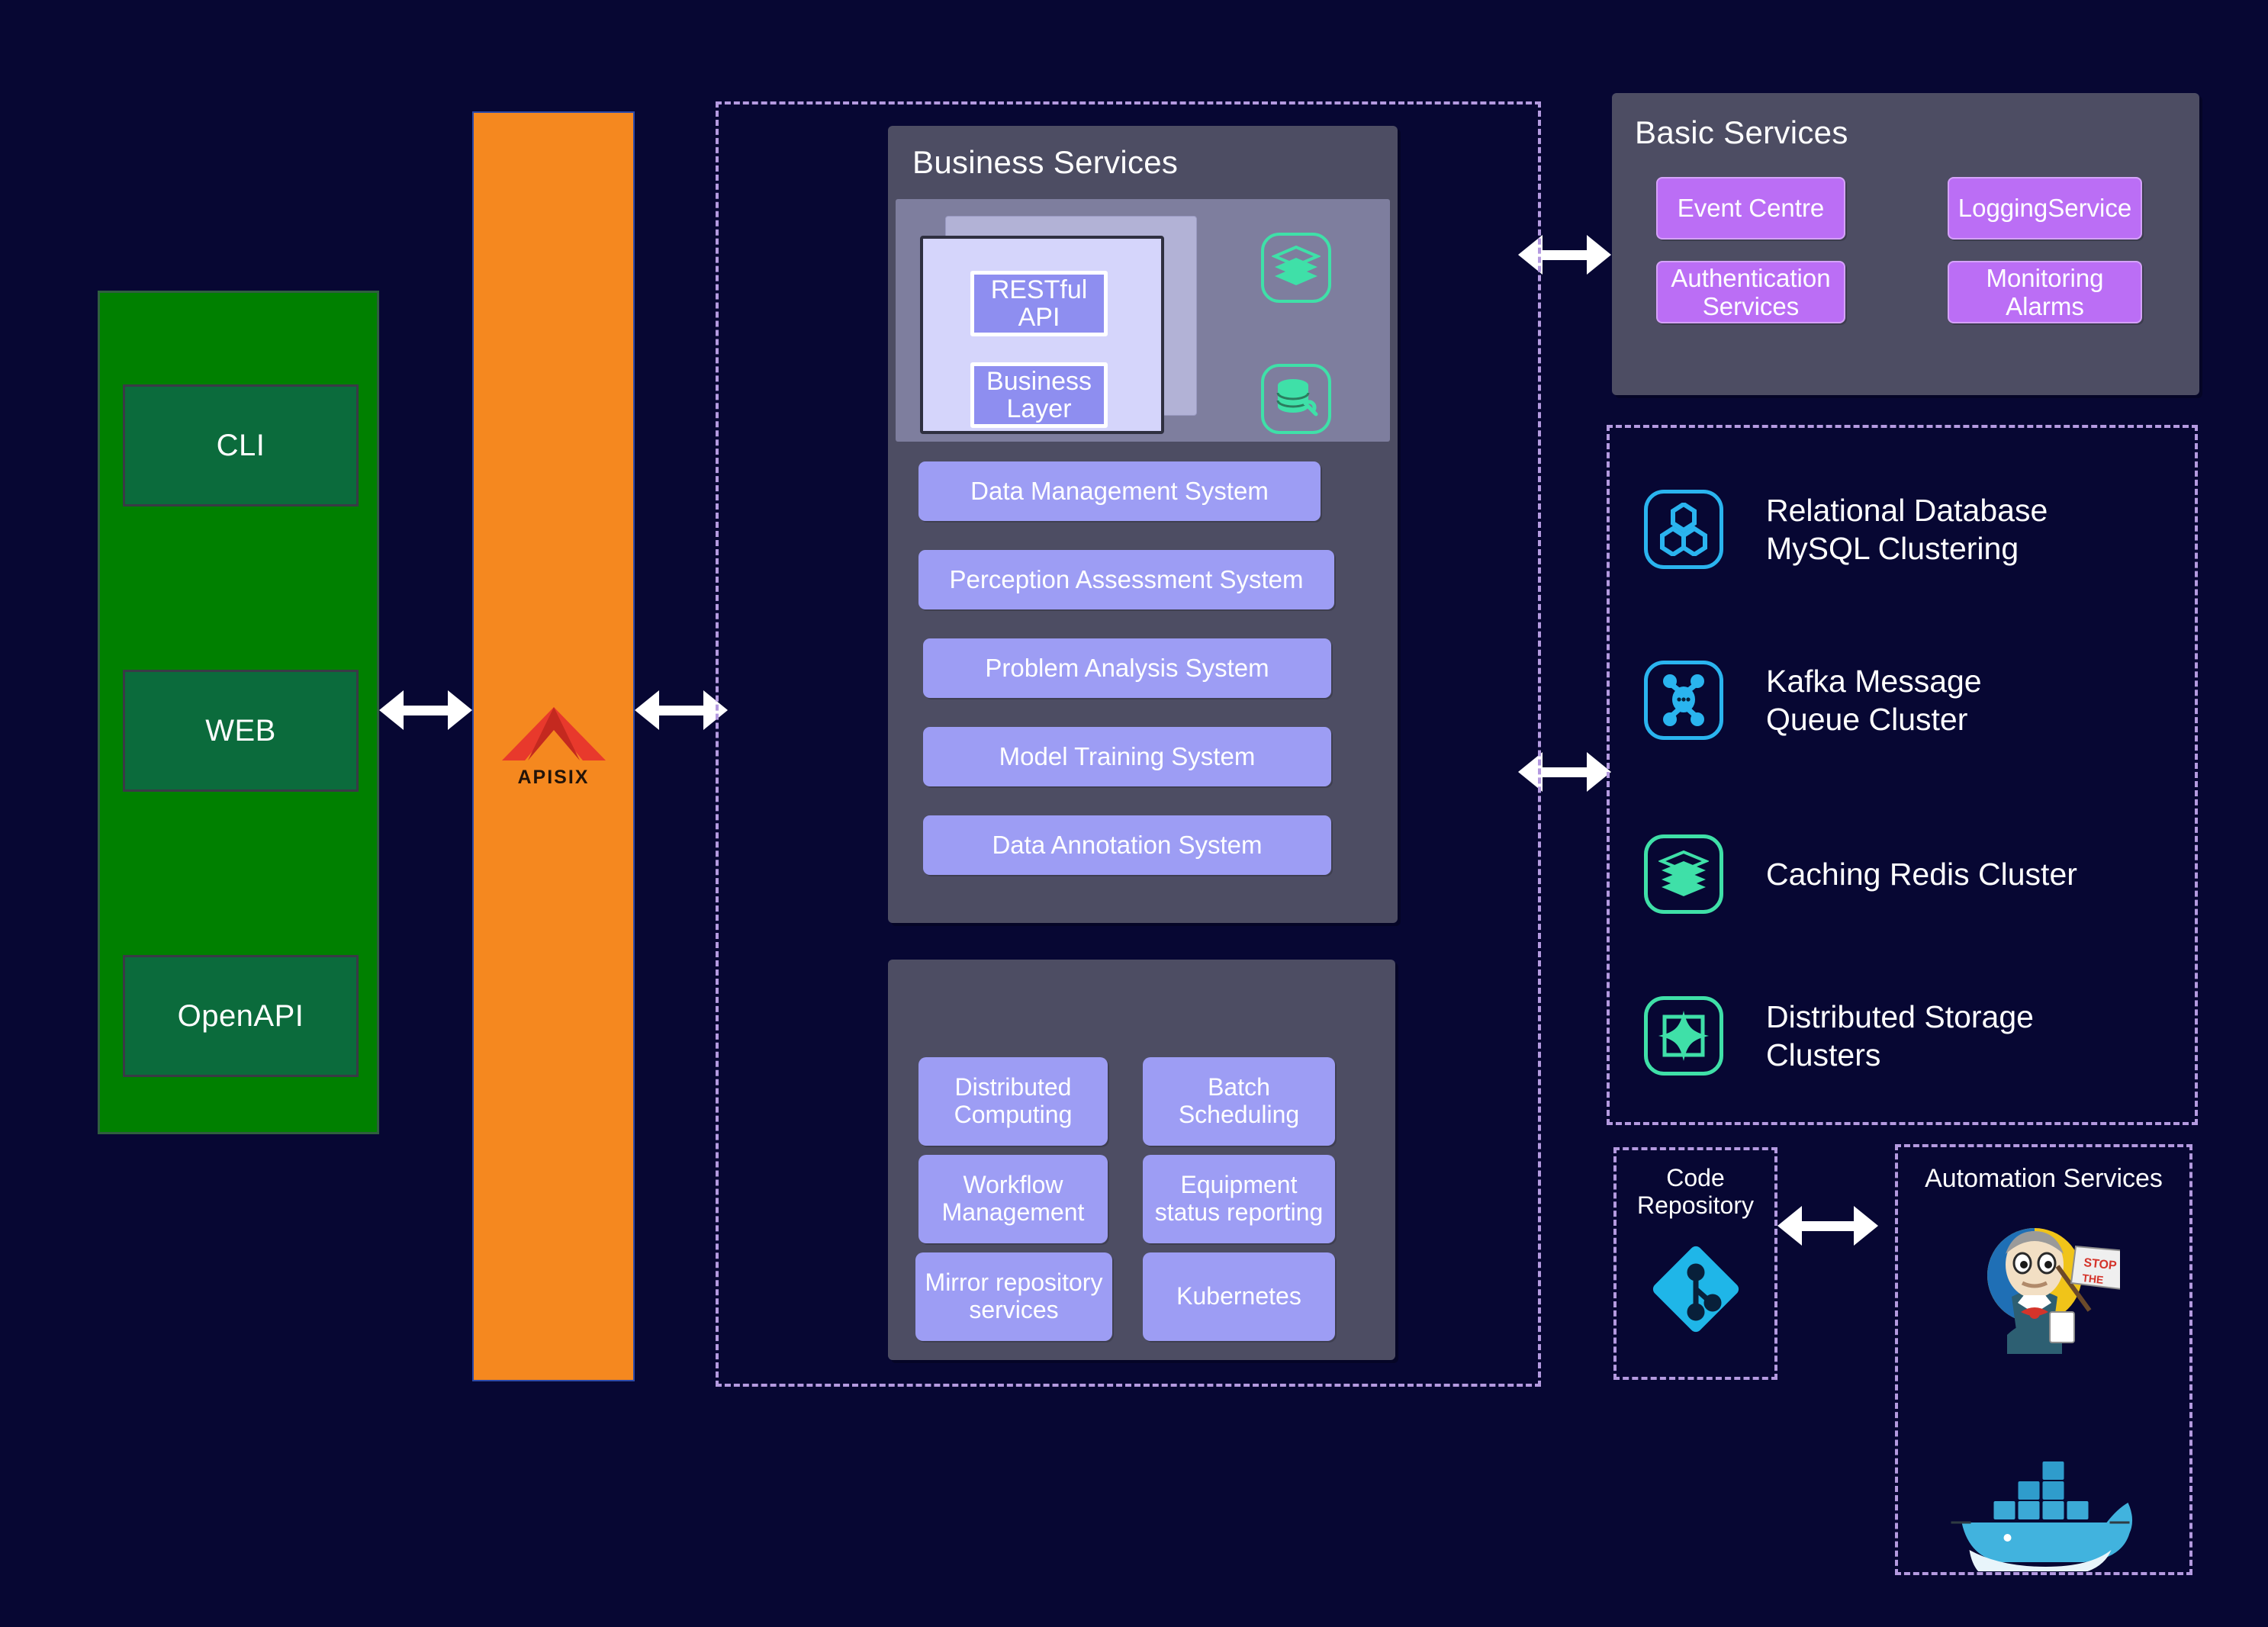  I want to click on data-infra-label: Relational Database MySQL Clustering, so click(1907, 529).